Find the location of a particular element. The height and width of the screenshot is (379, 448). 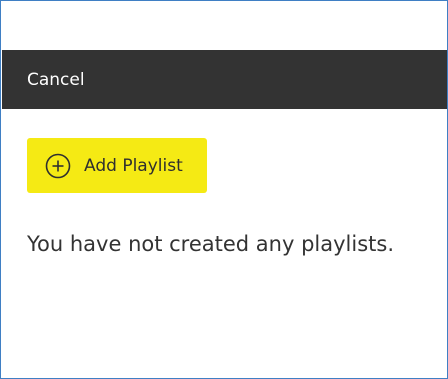

add-playlist-label: Add Playlist is located at coordinates (133, 165).